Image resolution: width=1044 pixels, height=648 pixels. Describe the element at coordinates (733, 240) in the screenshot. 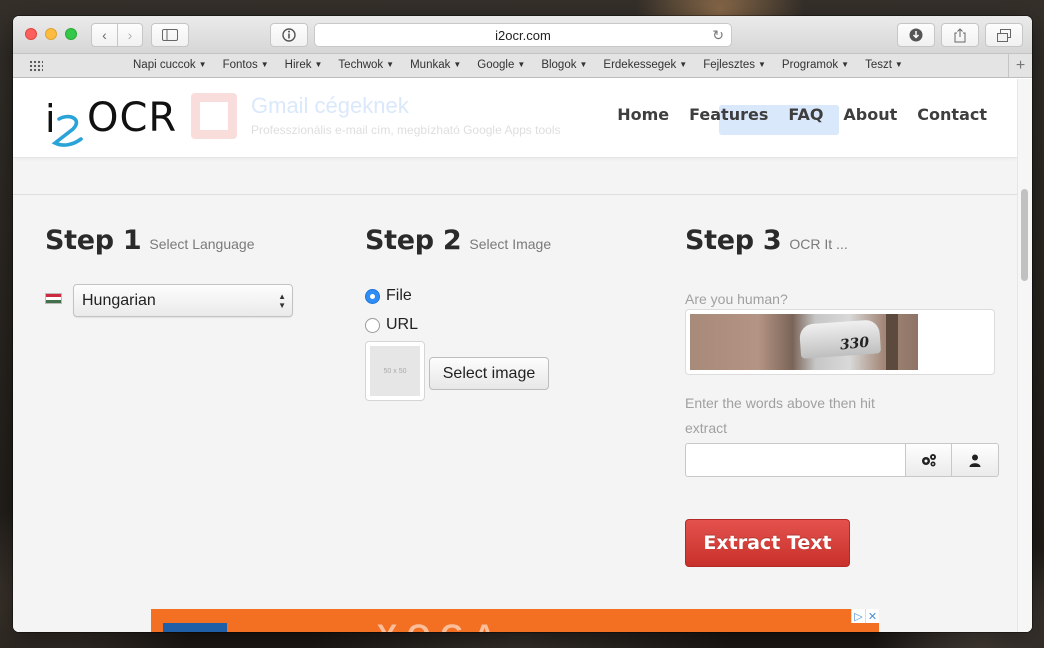

I see `step3-title: Step 3` at that location.